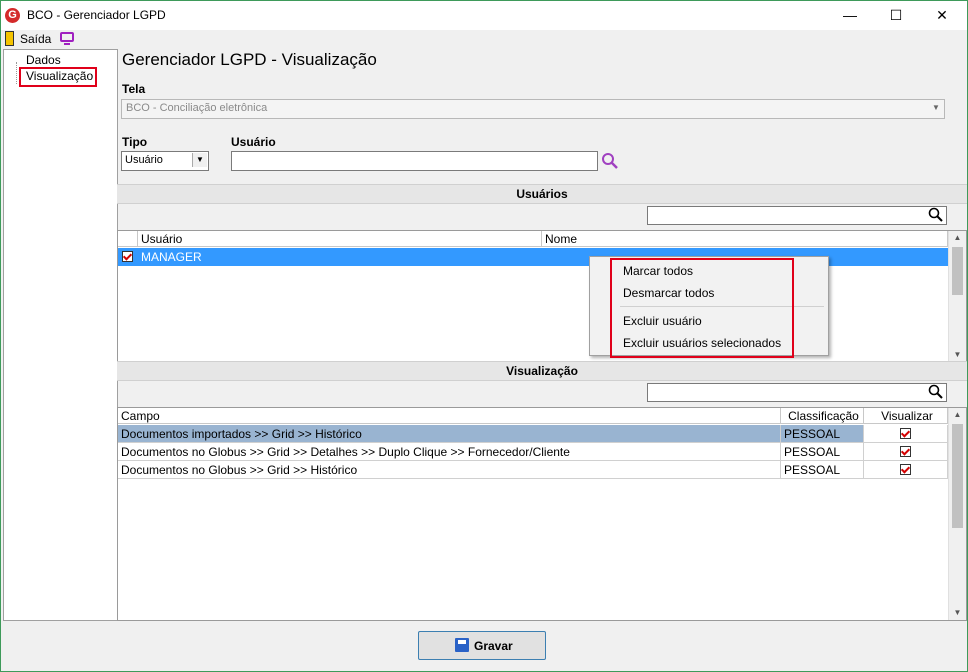 This screenshot has width=968, height=672. What do you see at coordinates (340, 257) in the screenshot?
I see `row-usuario-cell: MANAGER` at bounding box center [340, 257].